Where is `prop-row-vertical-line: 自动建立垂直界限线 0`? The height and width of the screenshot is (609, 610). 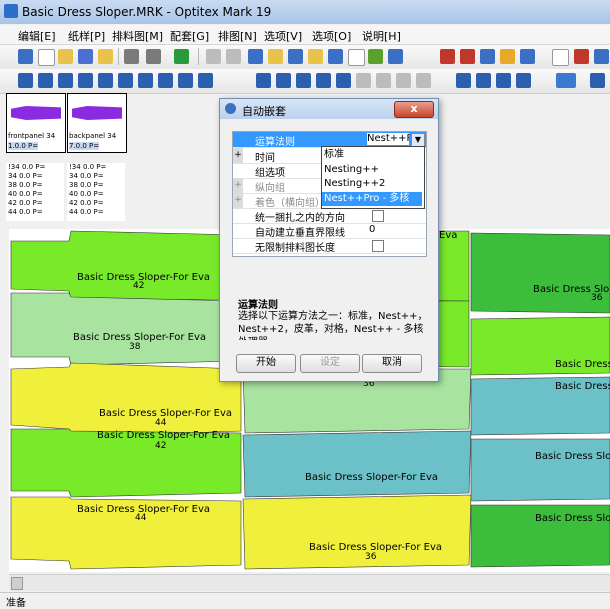 prop-row-vertical-line: 自动建立垂直界限线 0 is located at coordinates (329, 231).